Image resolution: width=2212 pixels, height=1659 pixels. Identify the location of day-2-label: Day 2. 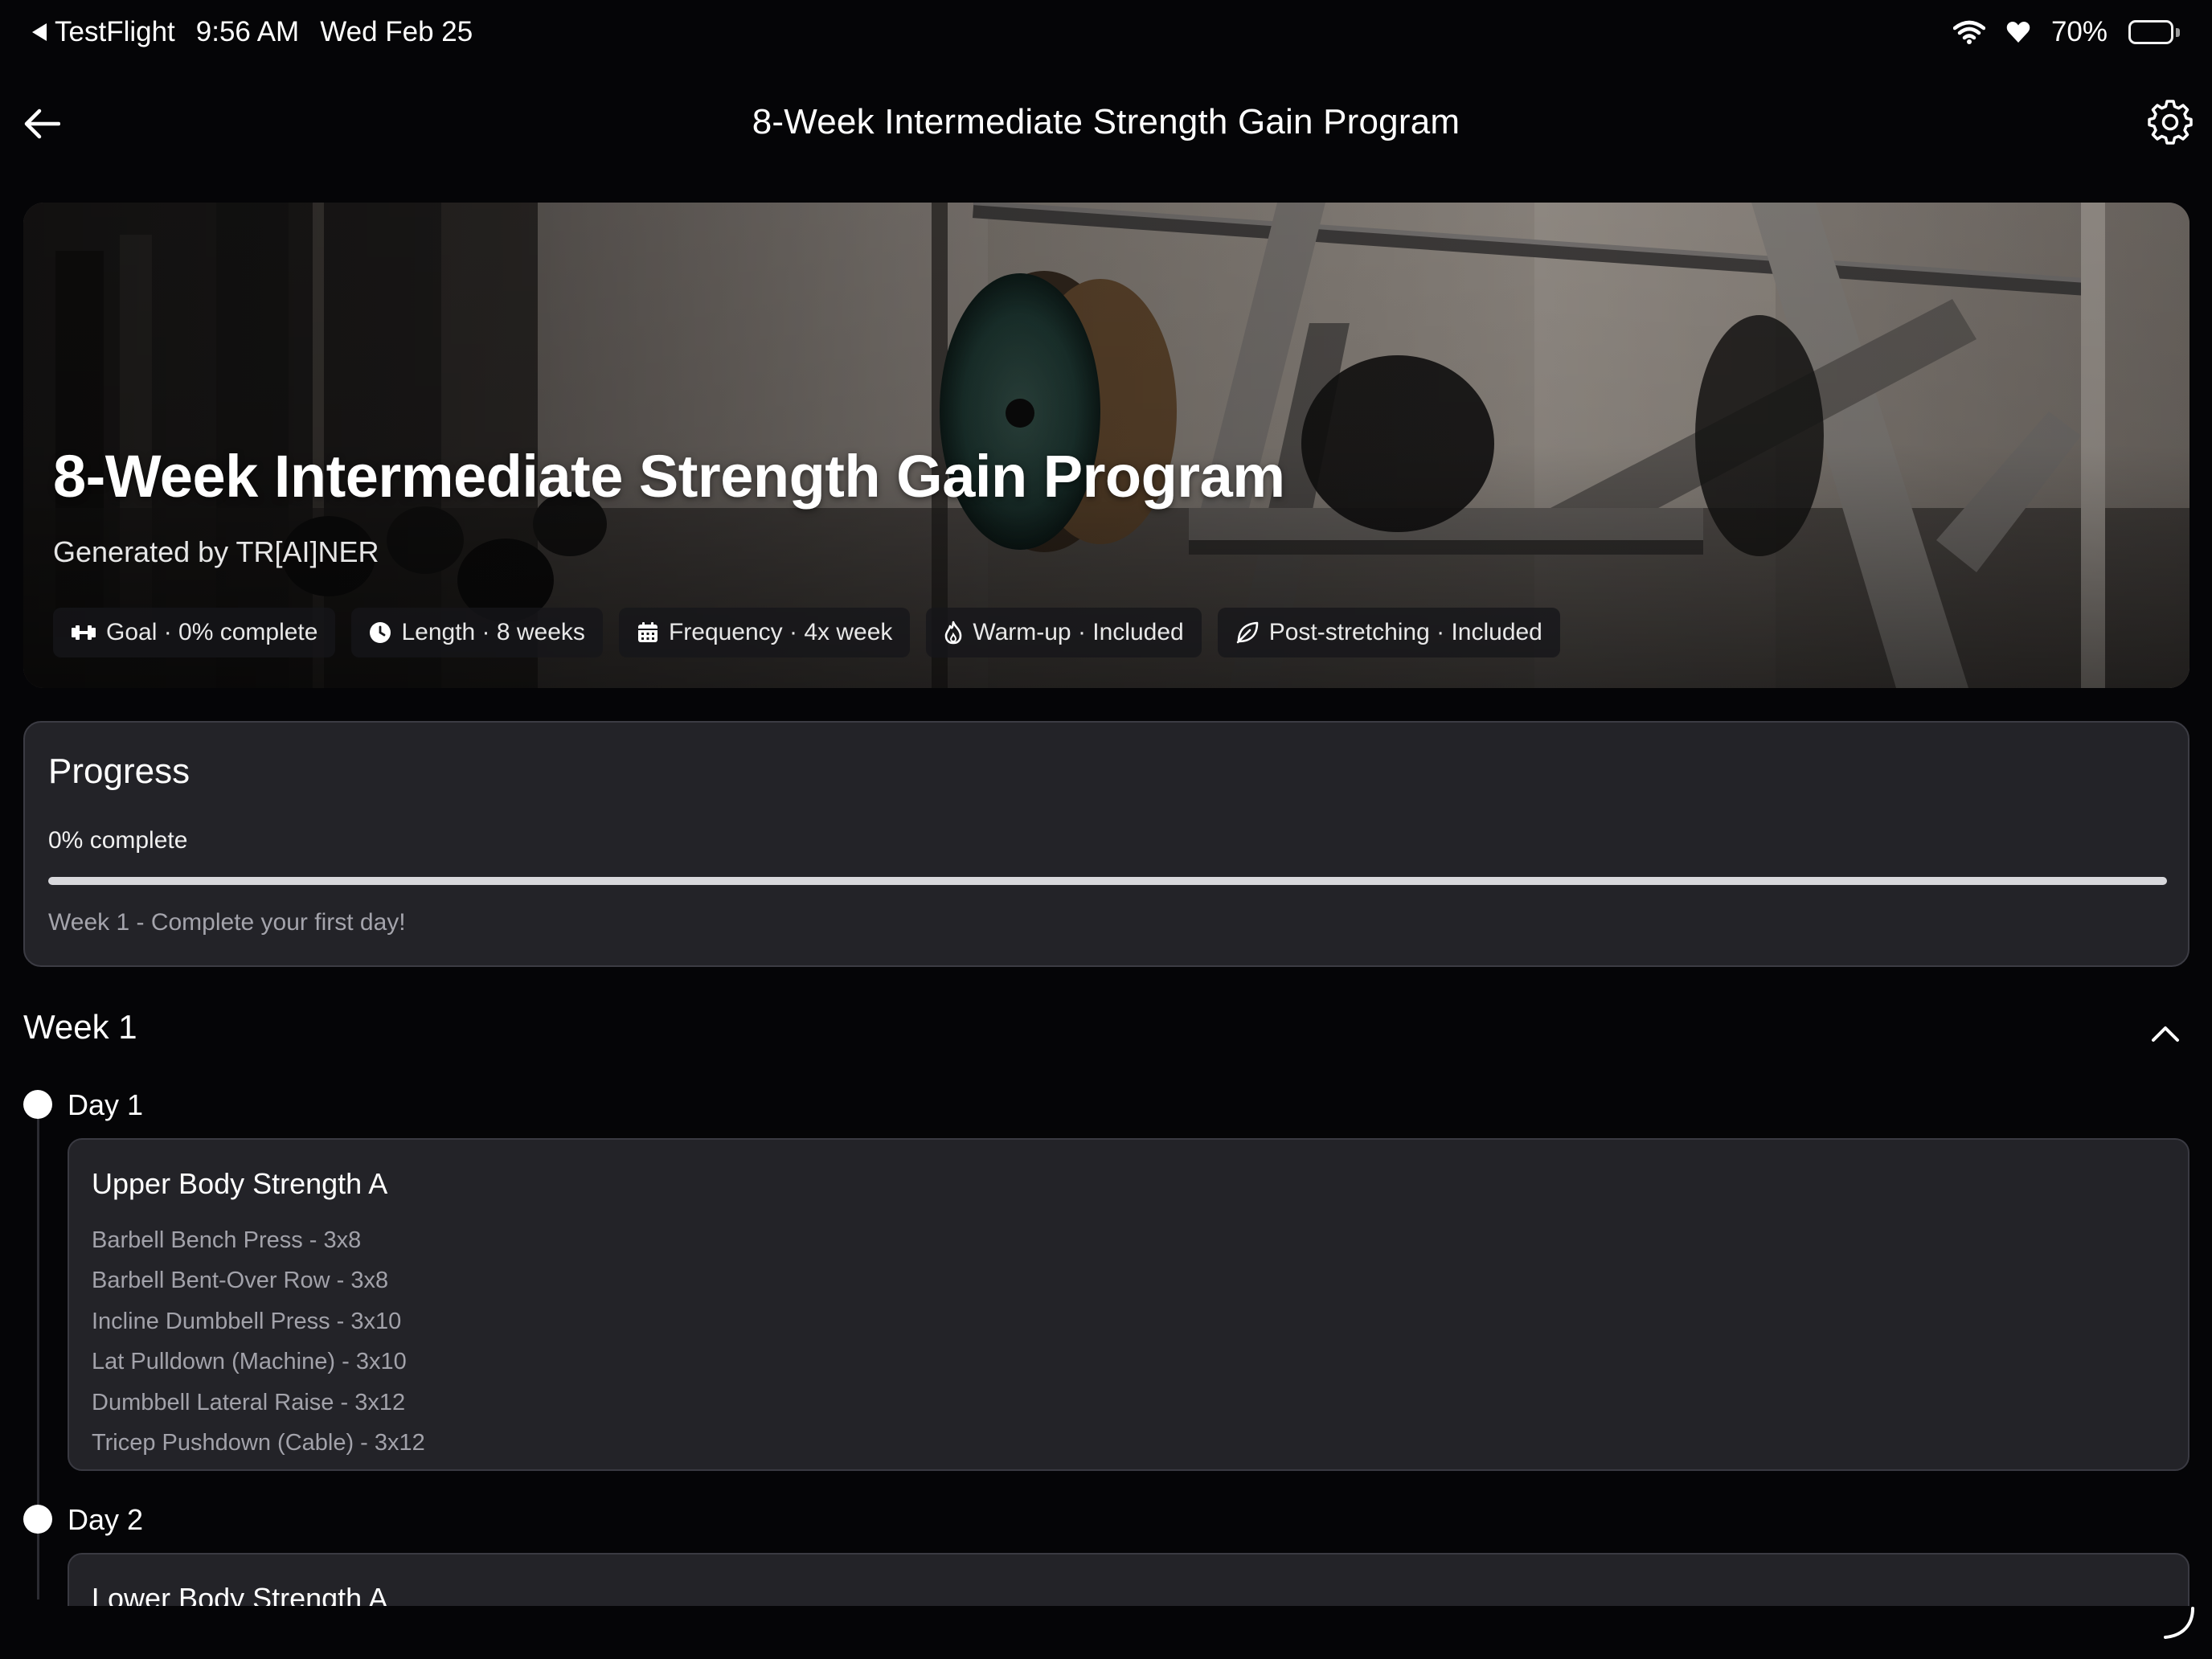
(106, 1519).